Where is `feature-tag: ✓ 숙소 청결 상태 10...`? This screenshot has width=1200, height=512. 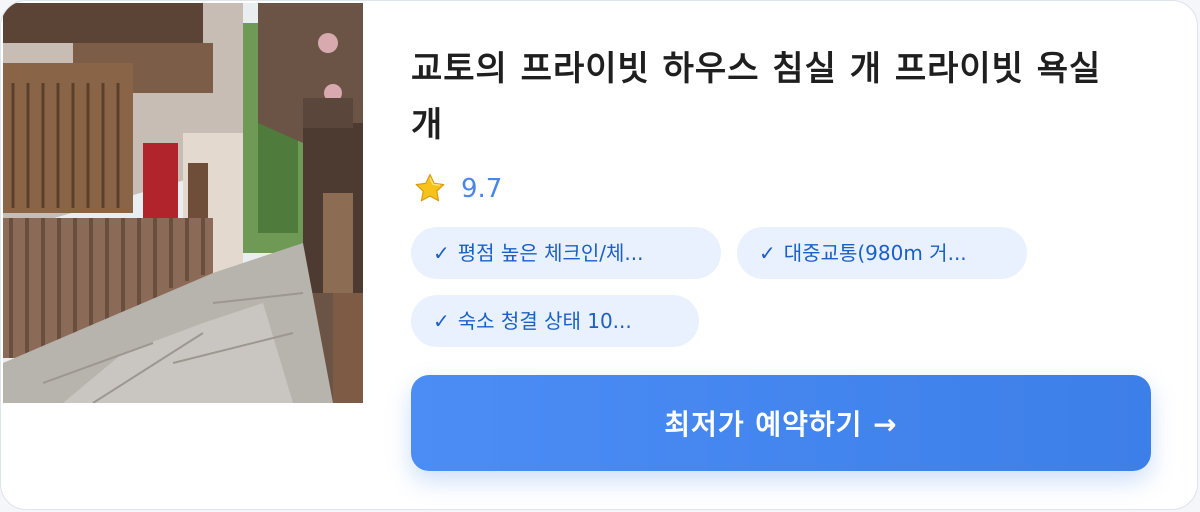 feature-tag: ✓ 숙소 청결 상태 10... is located at coordinates (555, 321).